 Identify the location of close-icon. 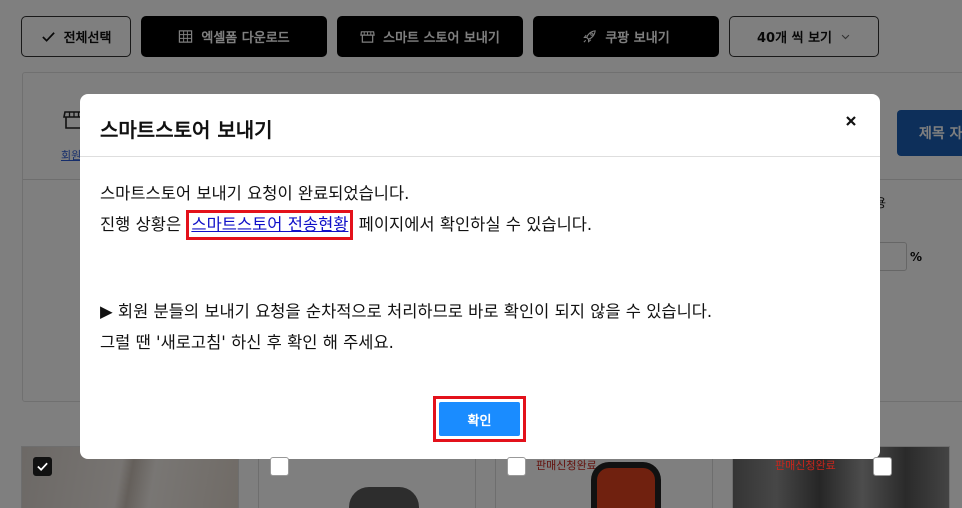
(851, 121).